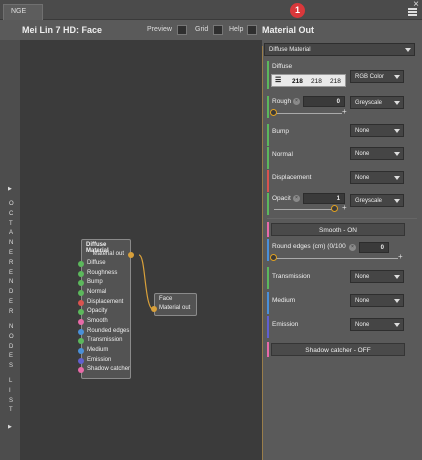 Image resolution: width=422 pixels, height=460 pixels. What do you see at coordinates (10, 250) in the screenshot?
I see `octane-render-nodes-list-strip: ▶ OCTANERENDERNODESLIST ▶` at bounding box center [10, 250].